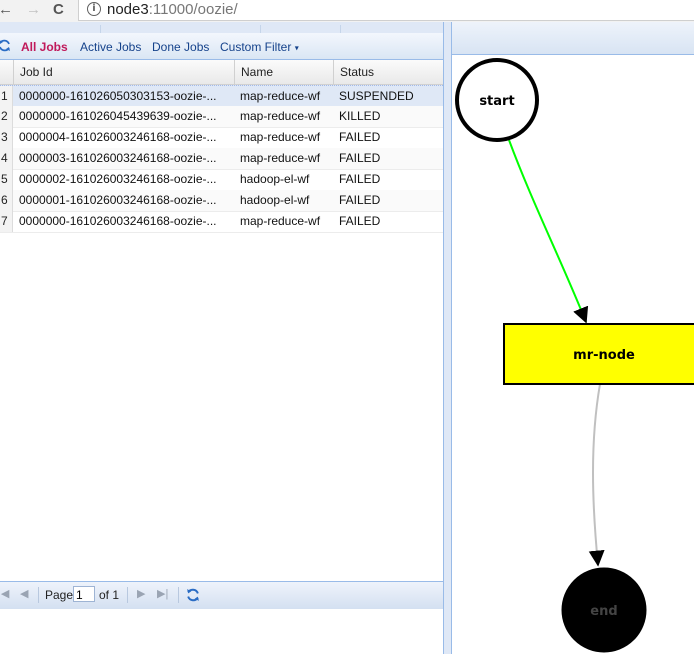 The image size is (694, 654). I want to click on tab-done-jobs: Done Jobs, so click(180, 47).